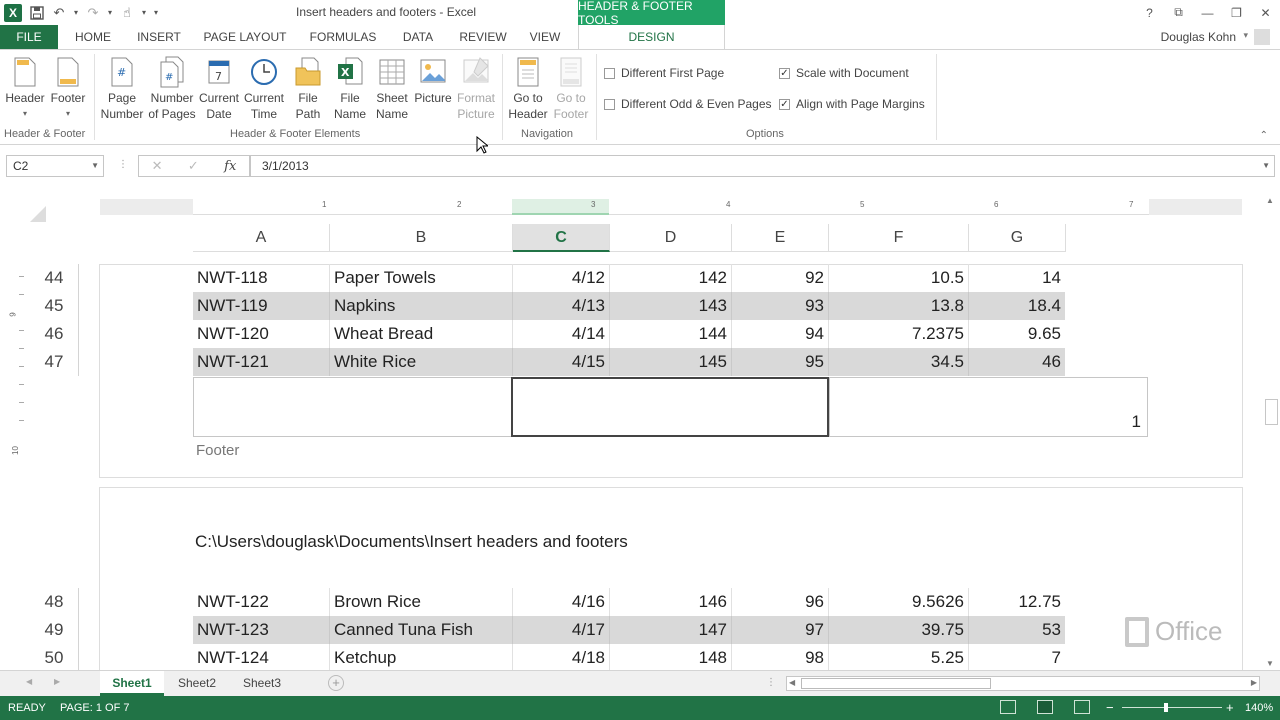 The image size is (1280, 720). Describe the element at coordinates (571, 89) in the screenshot. I see `go-to-footer-button: Go to Footer` at that location.